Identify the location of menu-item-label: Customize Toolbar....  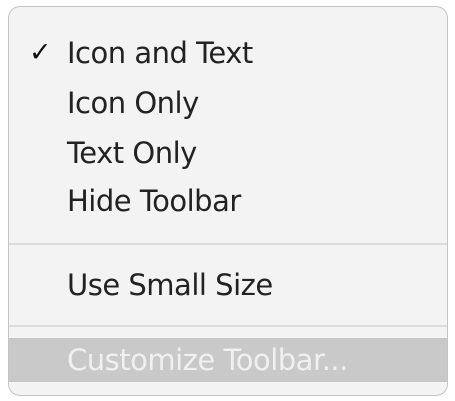
(207, 360).